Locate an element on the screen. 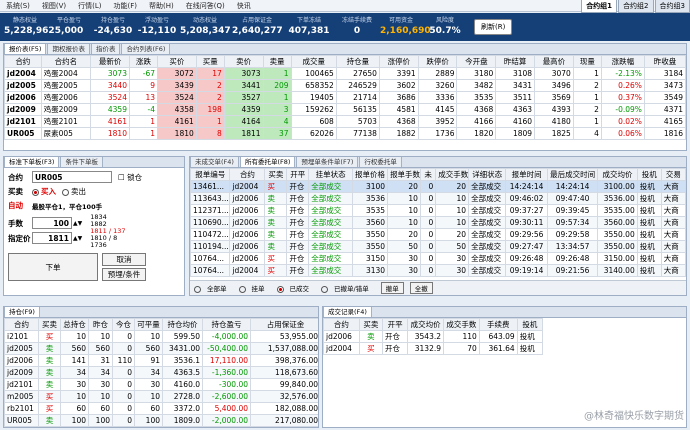 This screenshot has width=690, height=430. cancel-button: 取消 is located at coordinates (124, 259).